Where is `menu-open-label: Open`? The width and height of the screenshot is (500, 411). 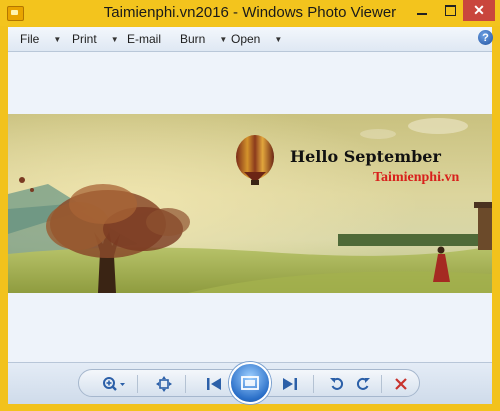
menu-open-label: Open is located at coordinates (246, 39).